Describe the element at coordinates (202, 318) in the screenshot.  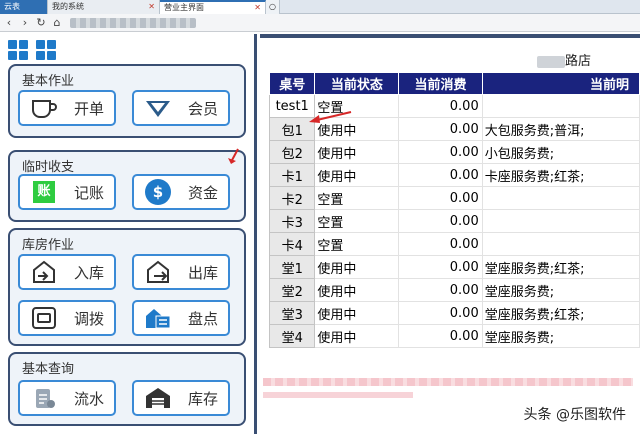
I see `button-label: 盘点` at that location.